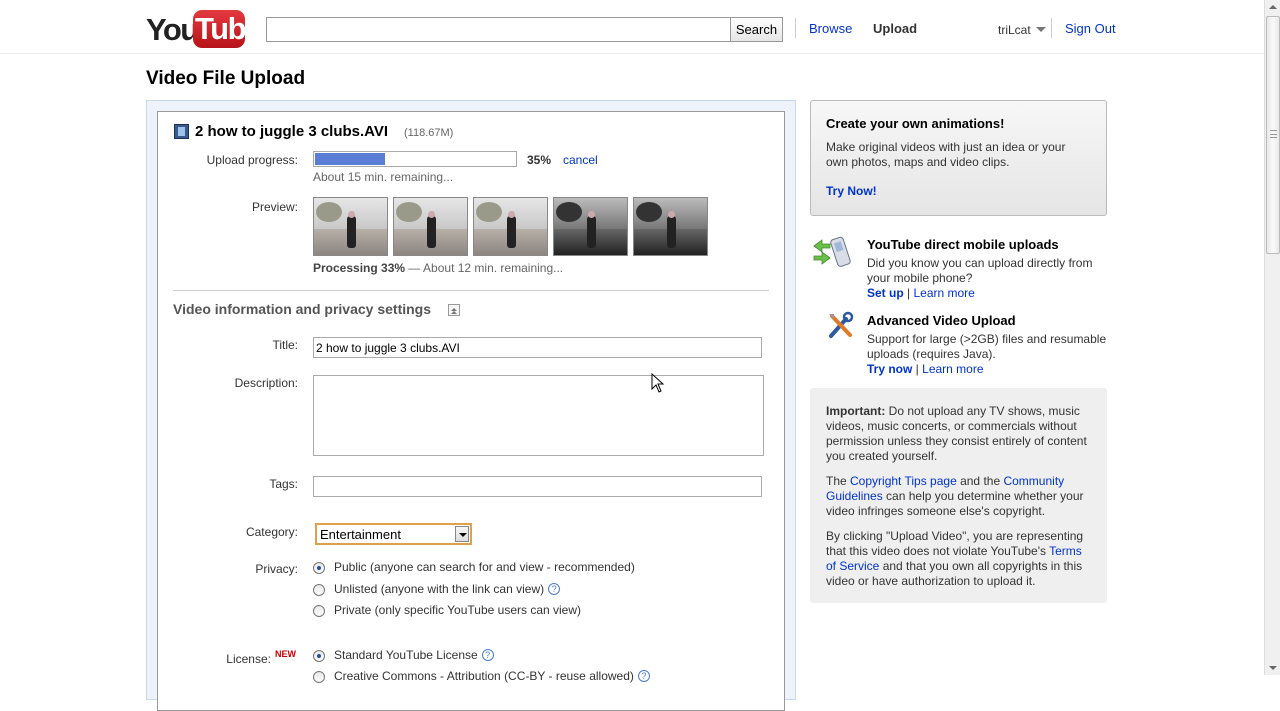  I want to click on license-standard-radio, so click(319, 656).